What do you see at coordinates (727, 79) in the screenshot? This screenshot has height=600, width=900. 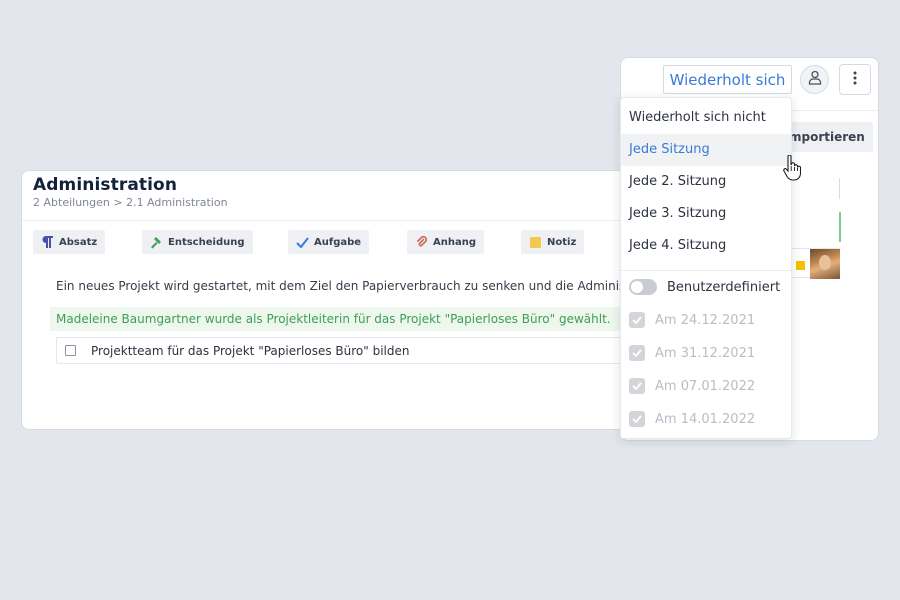 I see `repeat-button: Wiederholt sich` at bounding box center [727, 79].